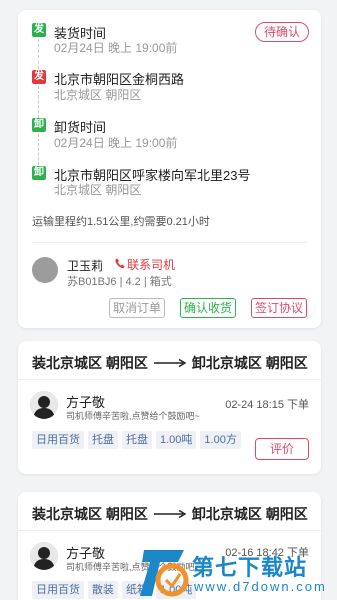  What do you see at coordinates (103, 590) in the screenshot?
I see `cargo-tag: 散装` at bounding box center [103, 590].